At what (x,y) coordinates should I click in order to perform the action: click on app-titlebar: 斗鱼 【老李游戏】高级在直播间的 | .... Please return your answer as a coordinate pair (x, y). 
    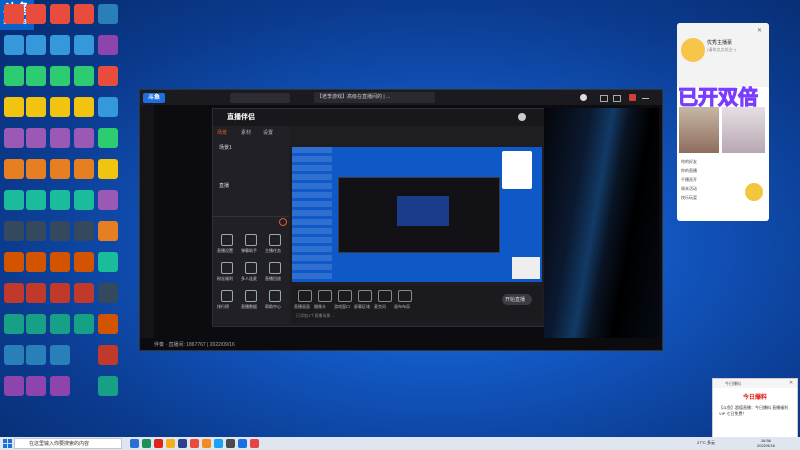
    Looking at the image, I should click on (401, 97).